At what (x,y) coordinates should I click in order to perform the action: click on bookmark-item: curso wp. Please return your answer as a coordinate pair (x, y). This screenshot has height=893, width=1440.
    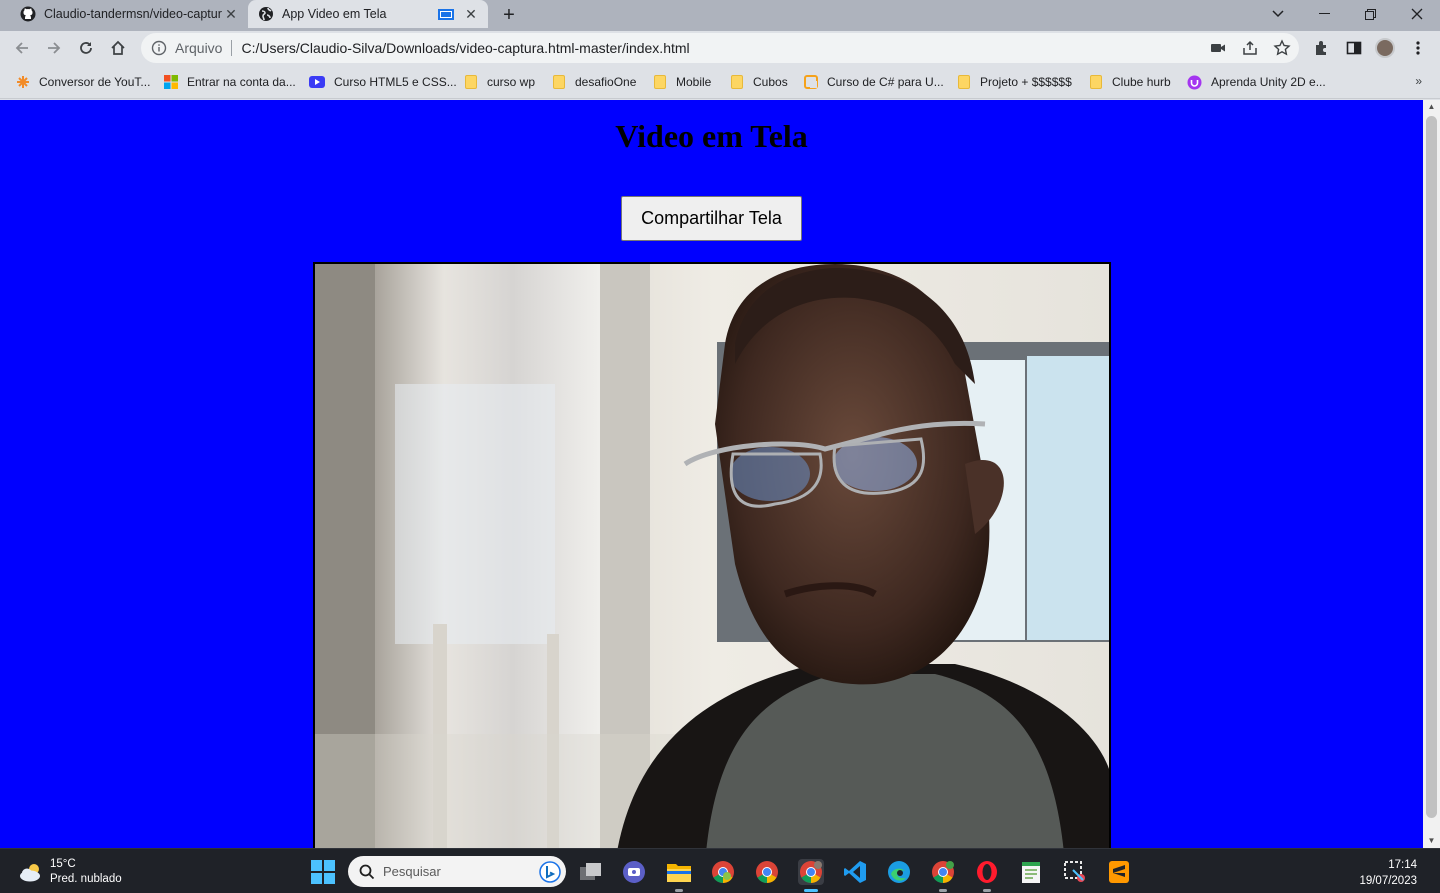
    Looking at the image, I should click on (500, 82).